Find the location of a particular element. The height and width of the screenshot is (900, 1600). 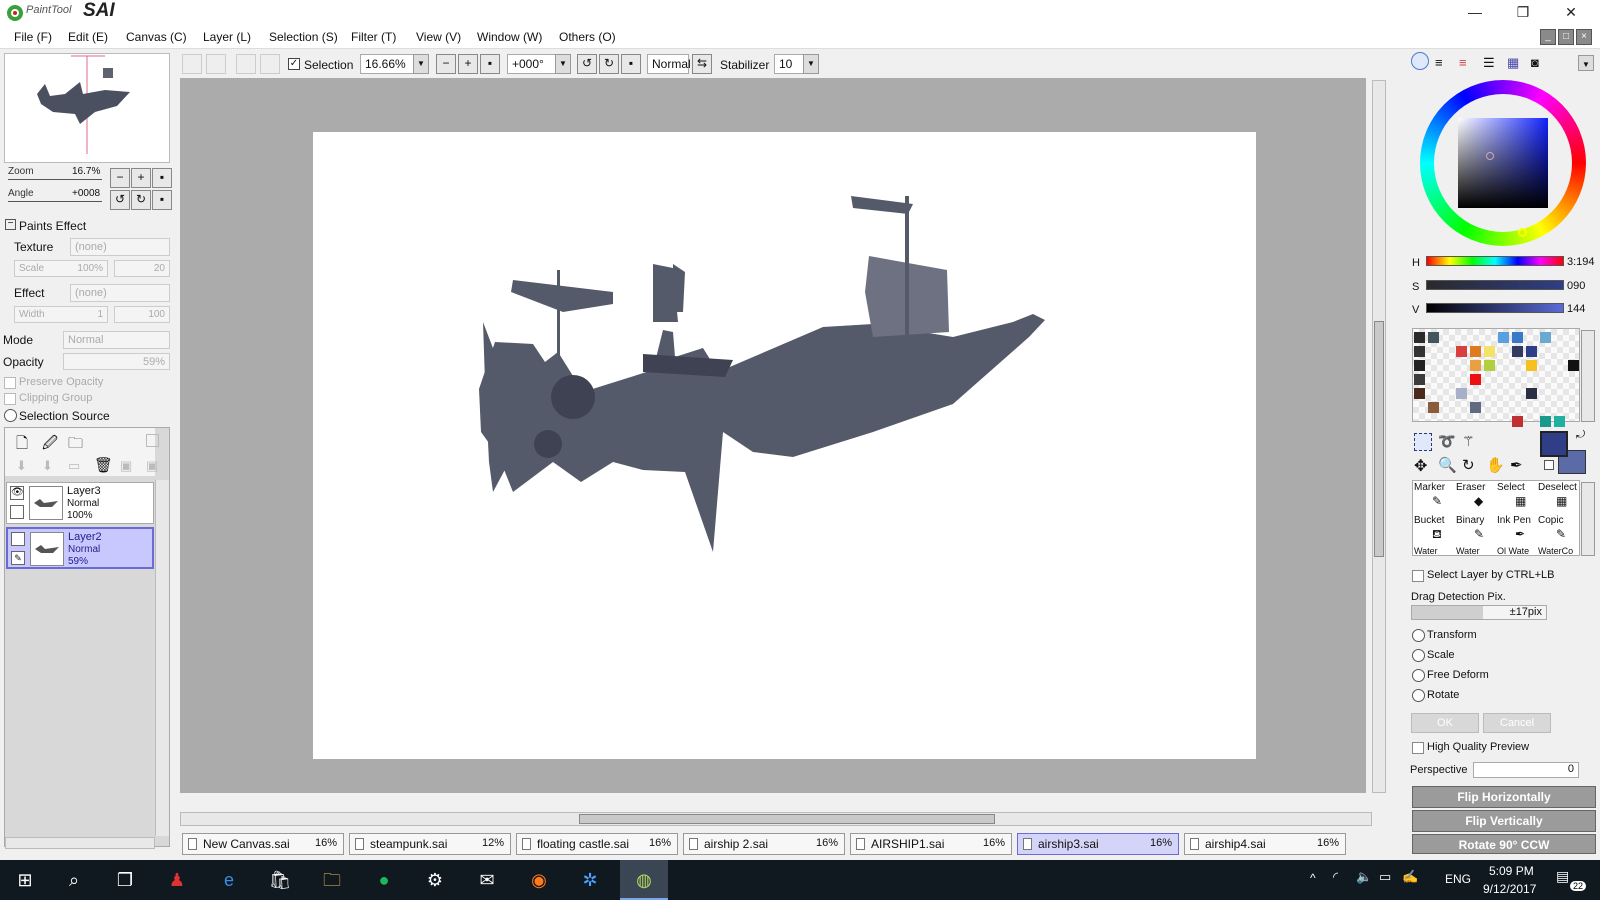

menu-layer: Layer (L) is located at coordinates (227, 37).